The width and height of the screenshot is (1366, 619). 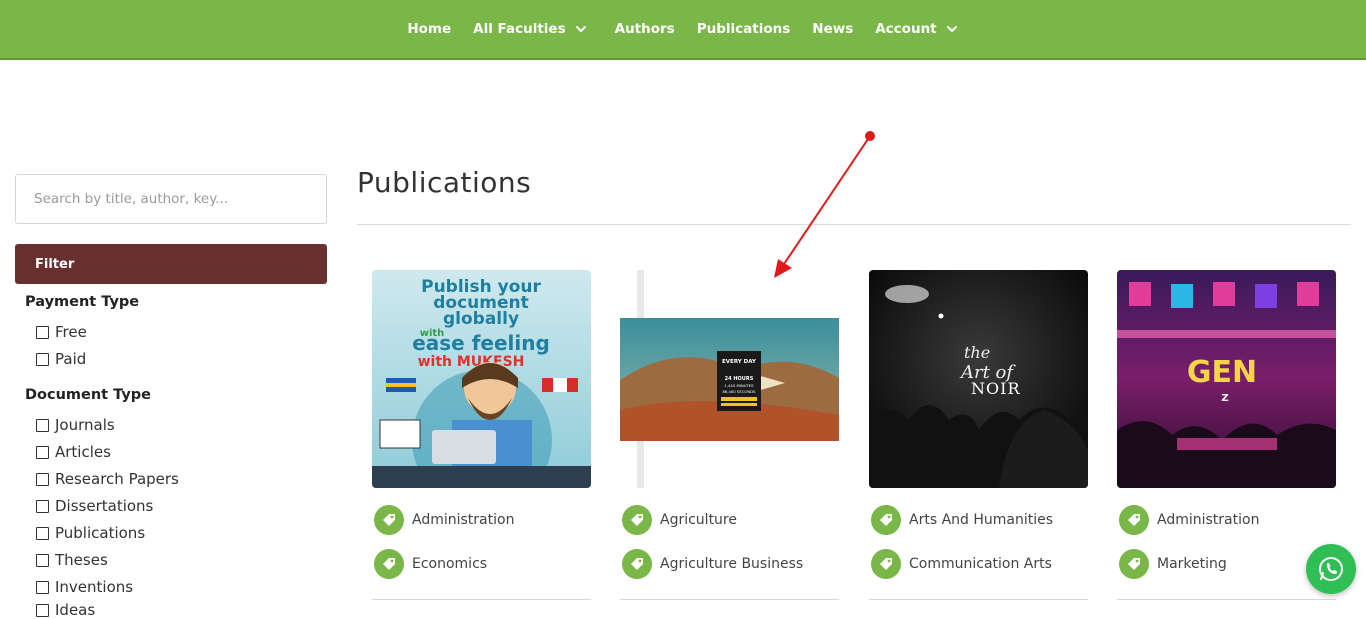 I want to click on category-tag-label: Communication Arts, so click(x=980, y=564).